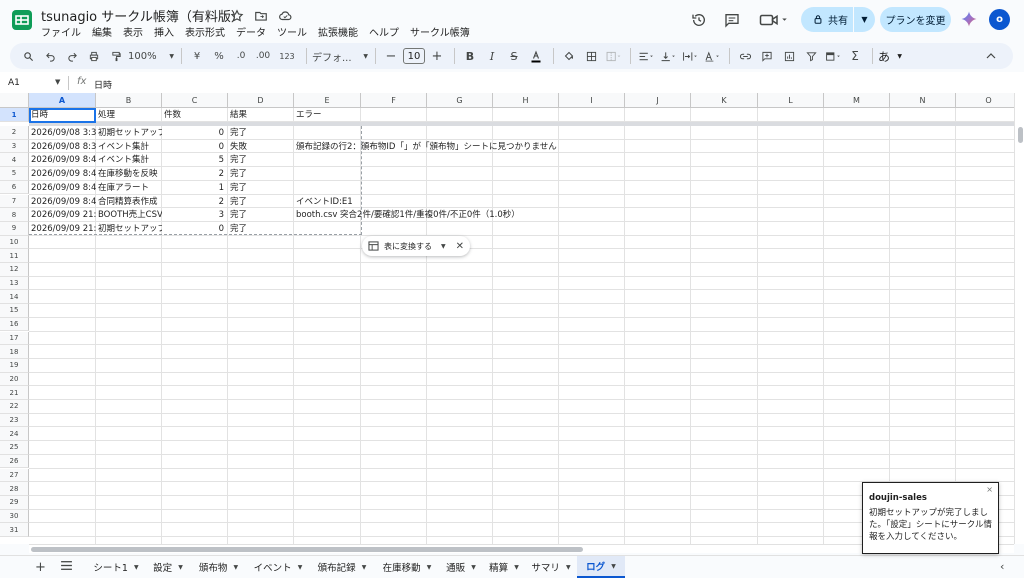  I want to click on column-header: C, so click(195, 100).